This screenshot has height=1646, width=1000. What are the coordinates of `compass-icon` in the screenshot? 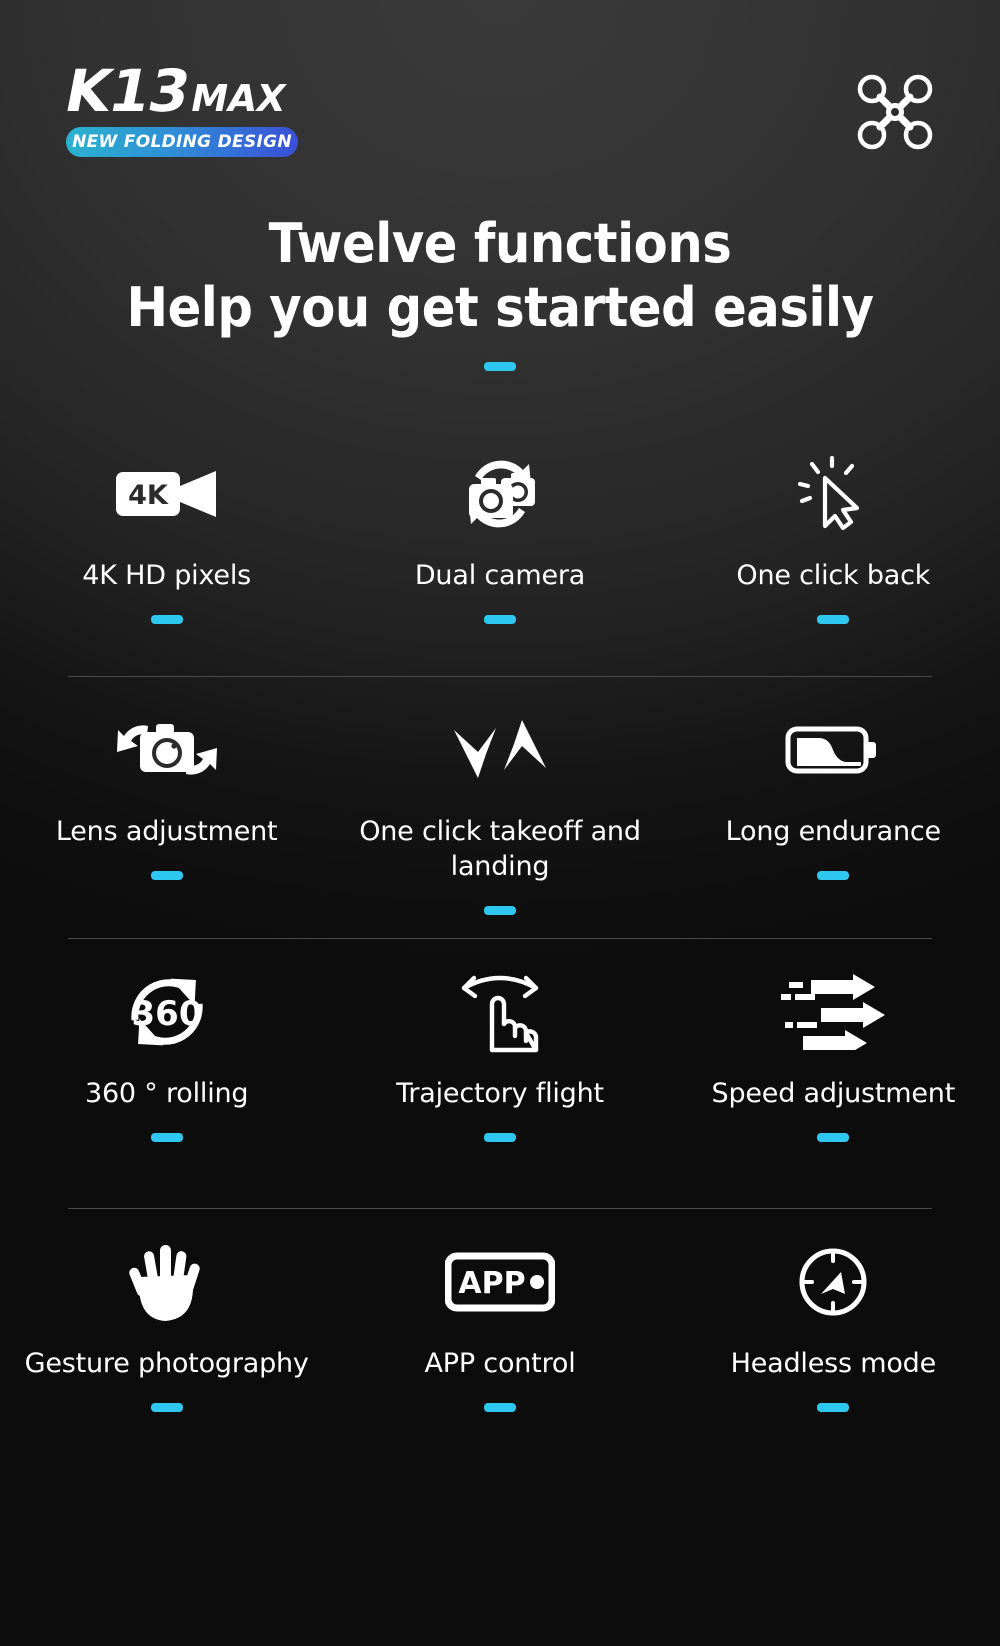 It's located at (833, 1282).